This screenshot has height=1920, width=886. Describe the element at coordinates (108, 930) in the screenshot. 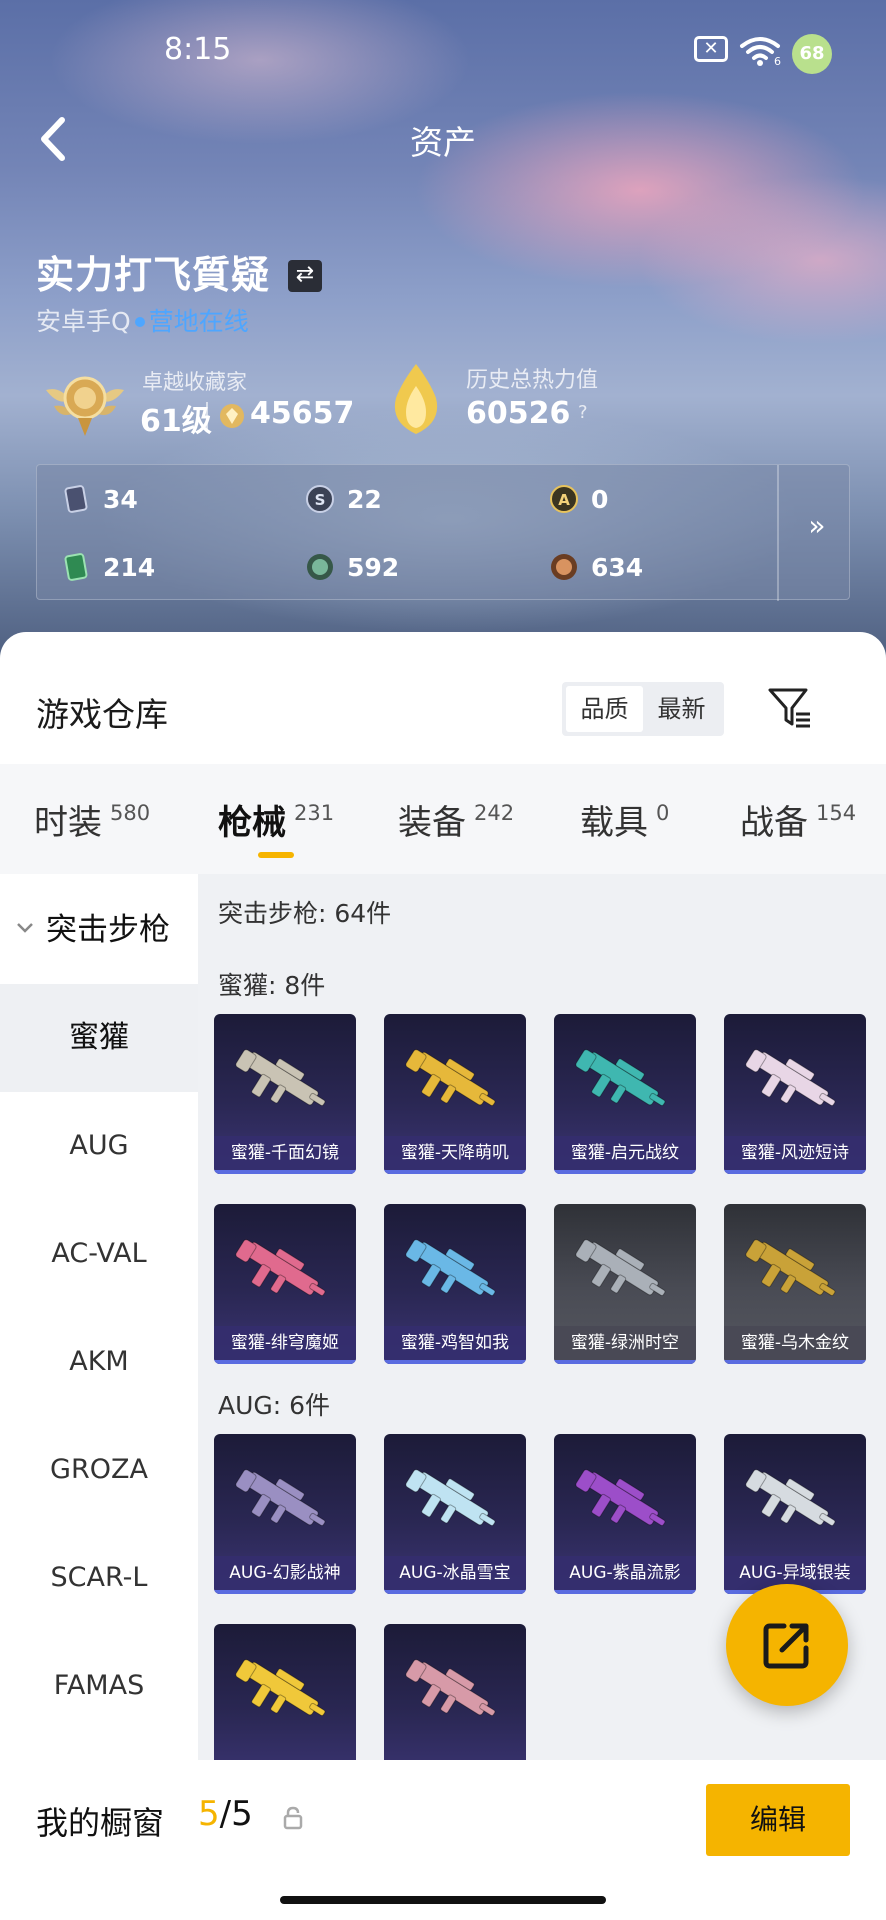

I see `sidebar-group-label: 突击步枪` at that location.